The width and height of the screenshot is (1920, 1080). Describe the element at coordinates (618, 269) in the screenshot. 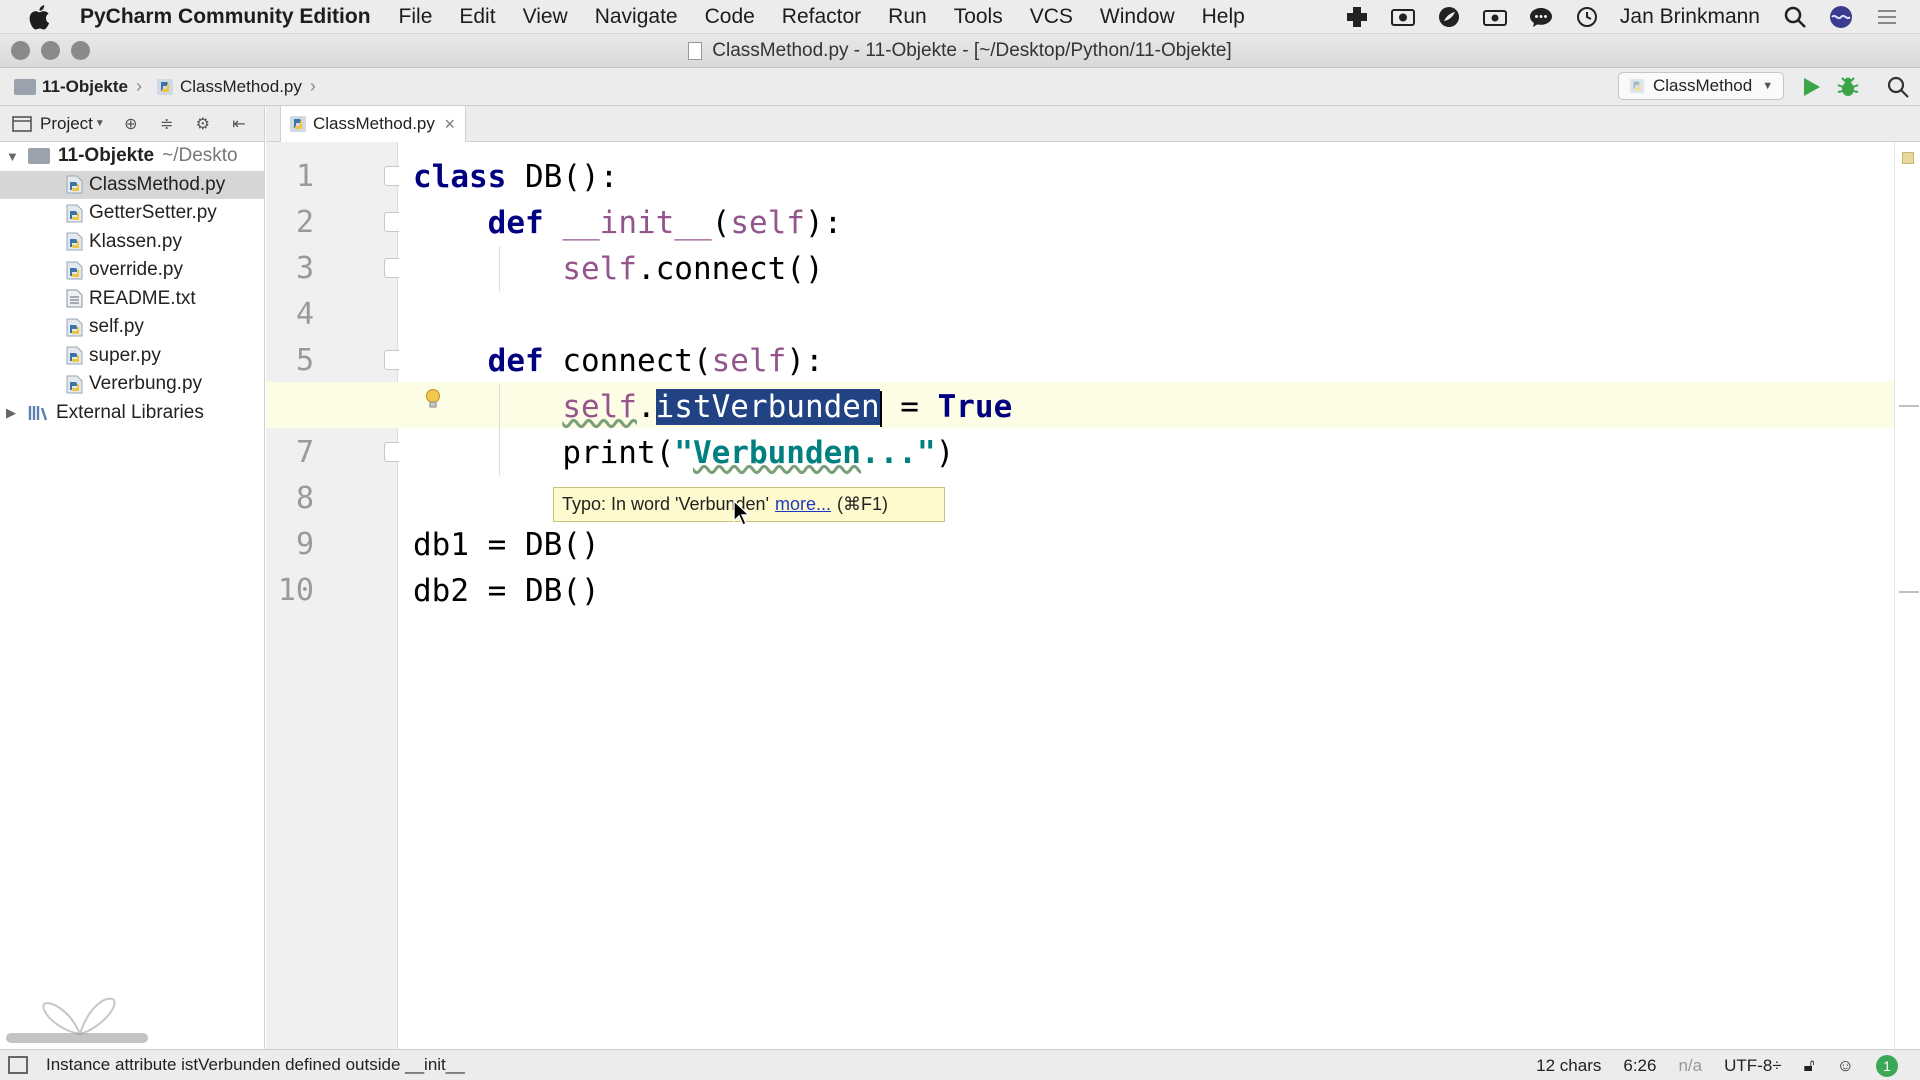

I see `code-line-3: self.connect()` at that location.